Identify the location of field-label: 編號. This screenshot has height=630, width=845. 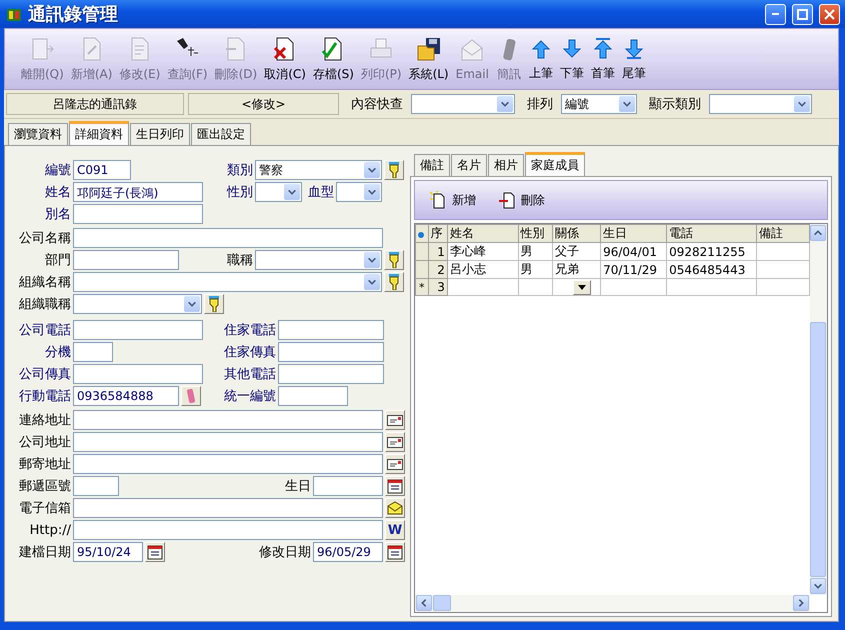
(58, 170).